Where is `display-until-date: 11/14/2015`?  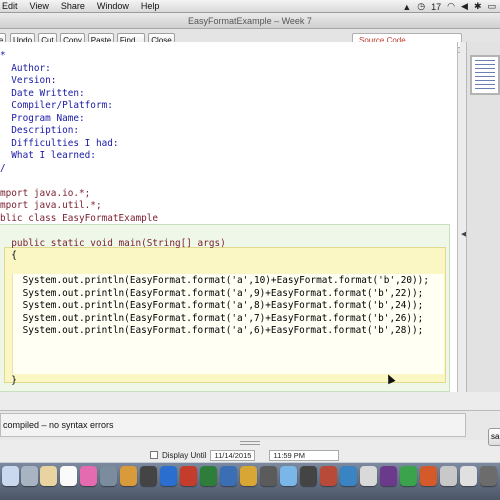 display-until-date: 11/14/2015 is located at coordinates (233, 455).